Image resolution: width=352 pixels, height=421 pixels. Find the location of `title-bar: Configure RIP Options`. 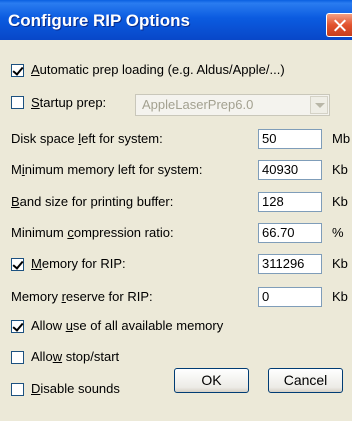

title-bar: Configure RIP Options is located at coordinates (176, 20).